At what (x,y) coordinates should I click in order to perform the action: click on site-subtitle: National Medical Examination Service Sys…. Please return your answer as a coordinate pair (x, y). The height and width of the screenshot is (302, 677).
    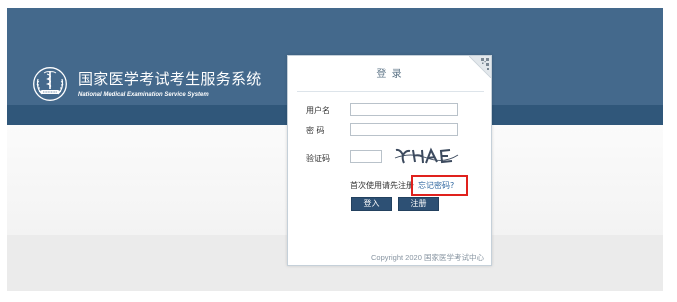
    Looking at the image, I should click on (143, 95).